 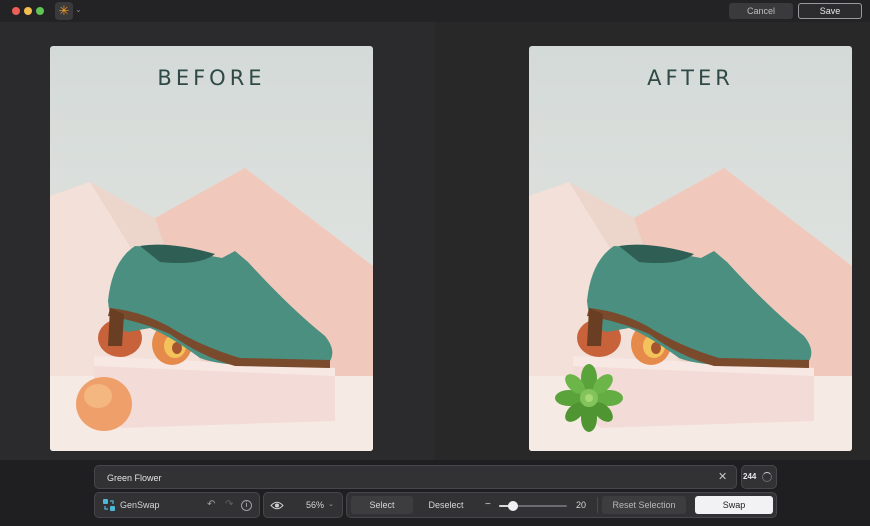 I want to click on prompt-input, so click(x=397, y=478).